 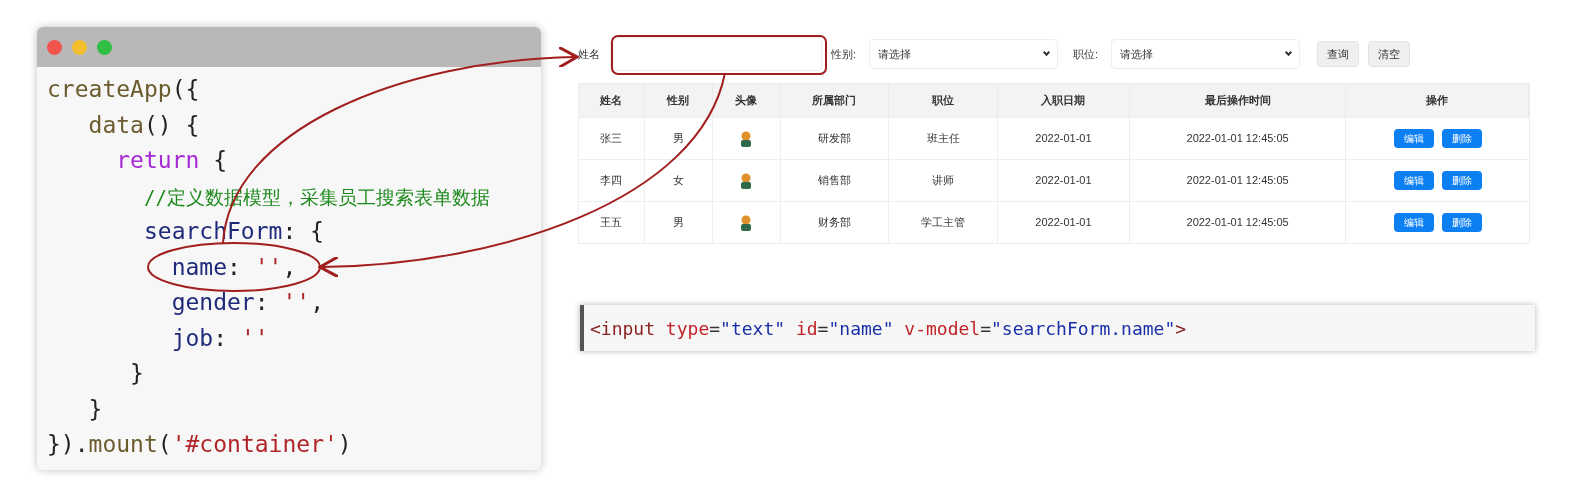 I want to click on code-line: name: '',, so click(x=234, y=267).